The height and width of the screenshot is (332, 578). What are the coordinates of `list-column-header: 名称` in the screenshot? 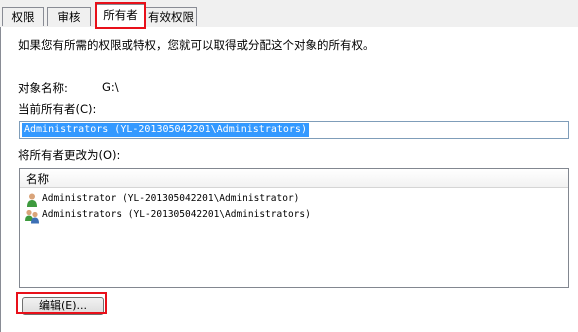 It's located at (294, 178).